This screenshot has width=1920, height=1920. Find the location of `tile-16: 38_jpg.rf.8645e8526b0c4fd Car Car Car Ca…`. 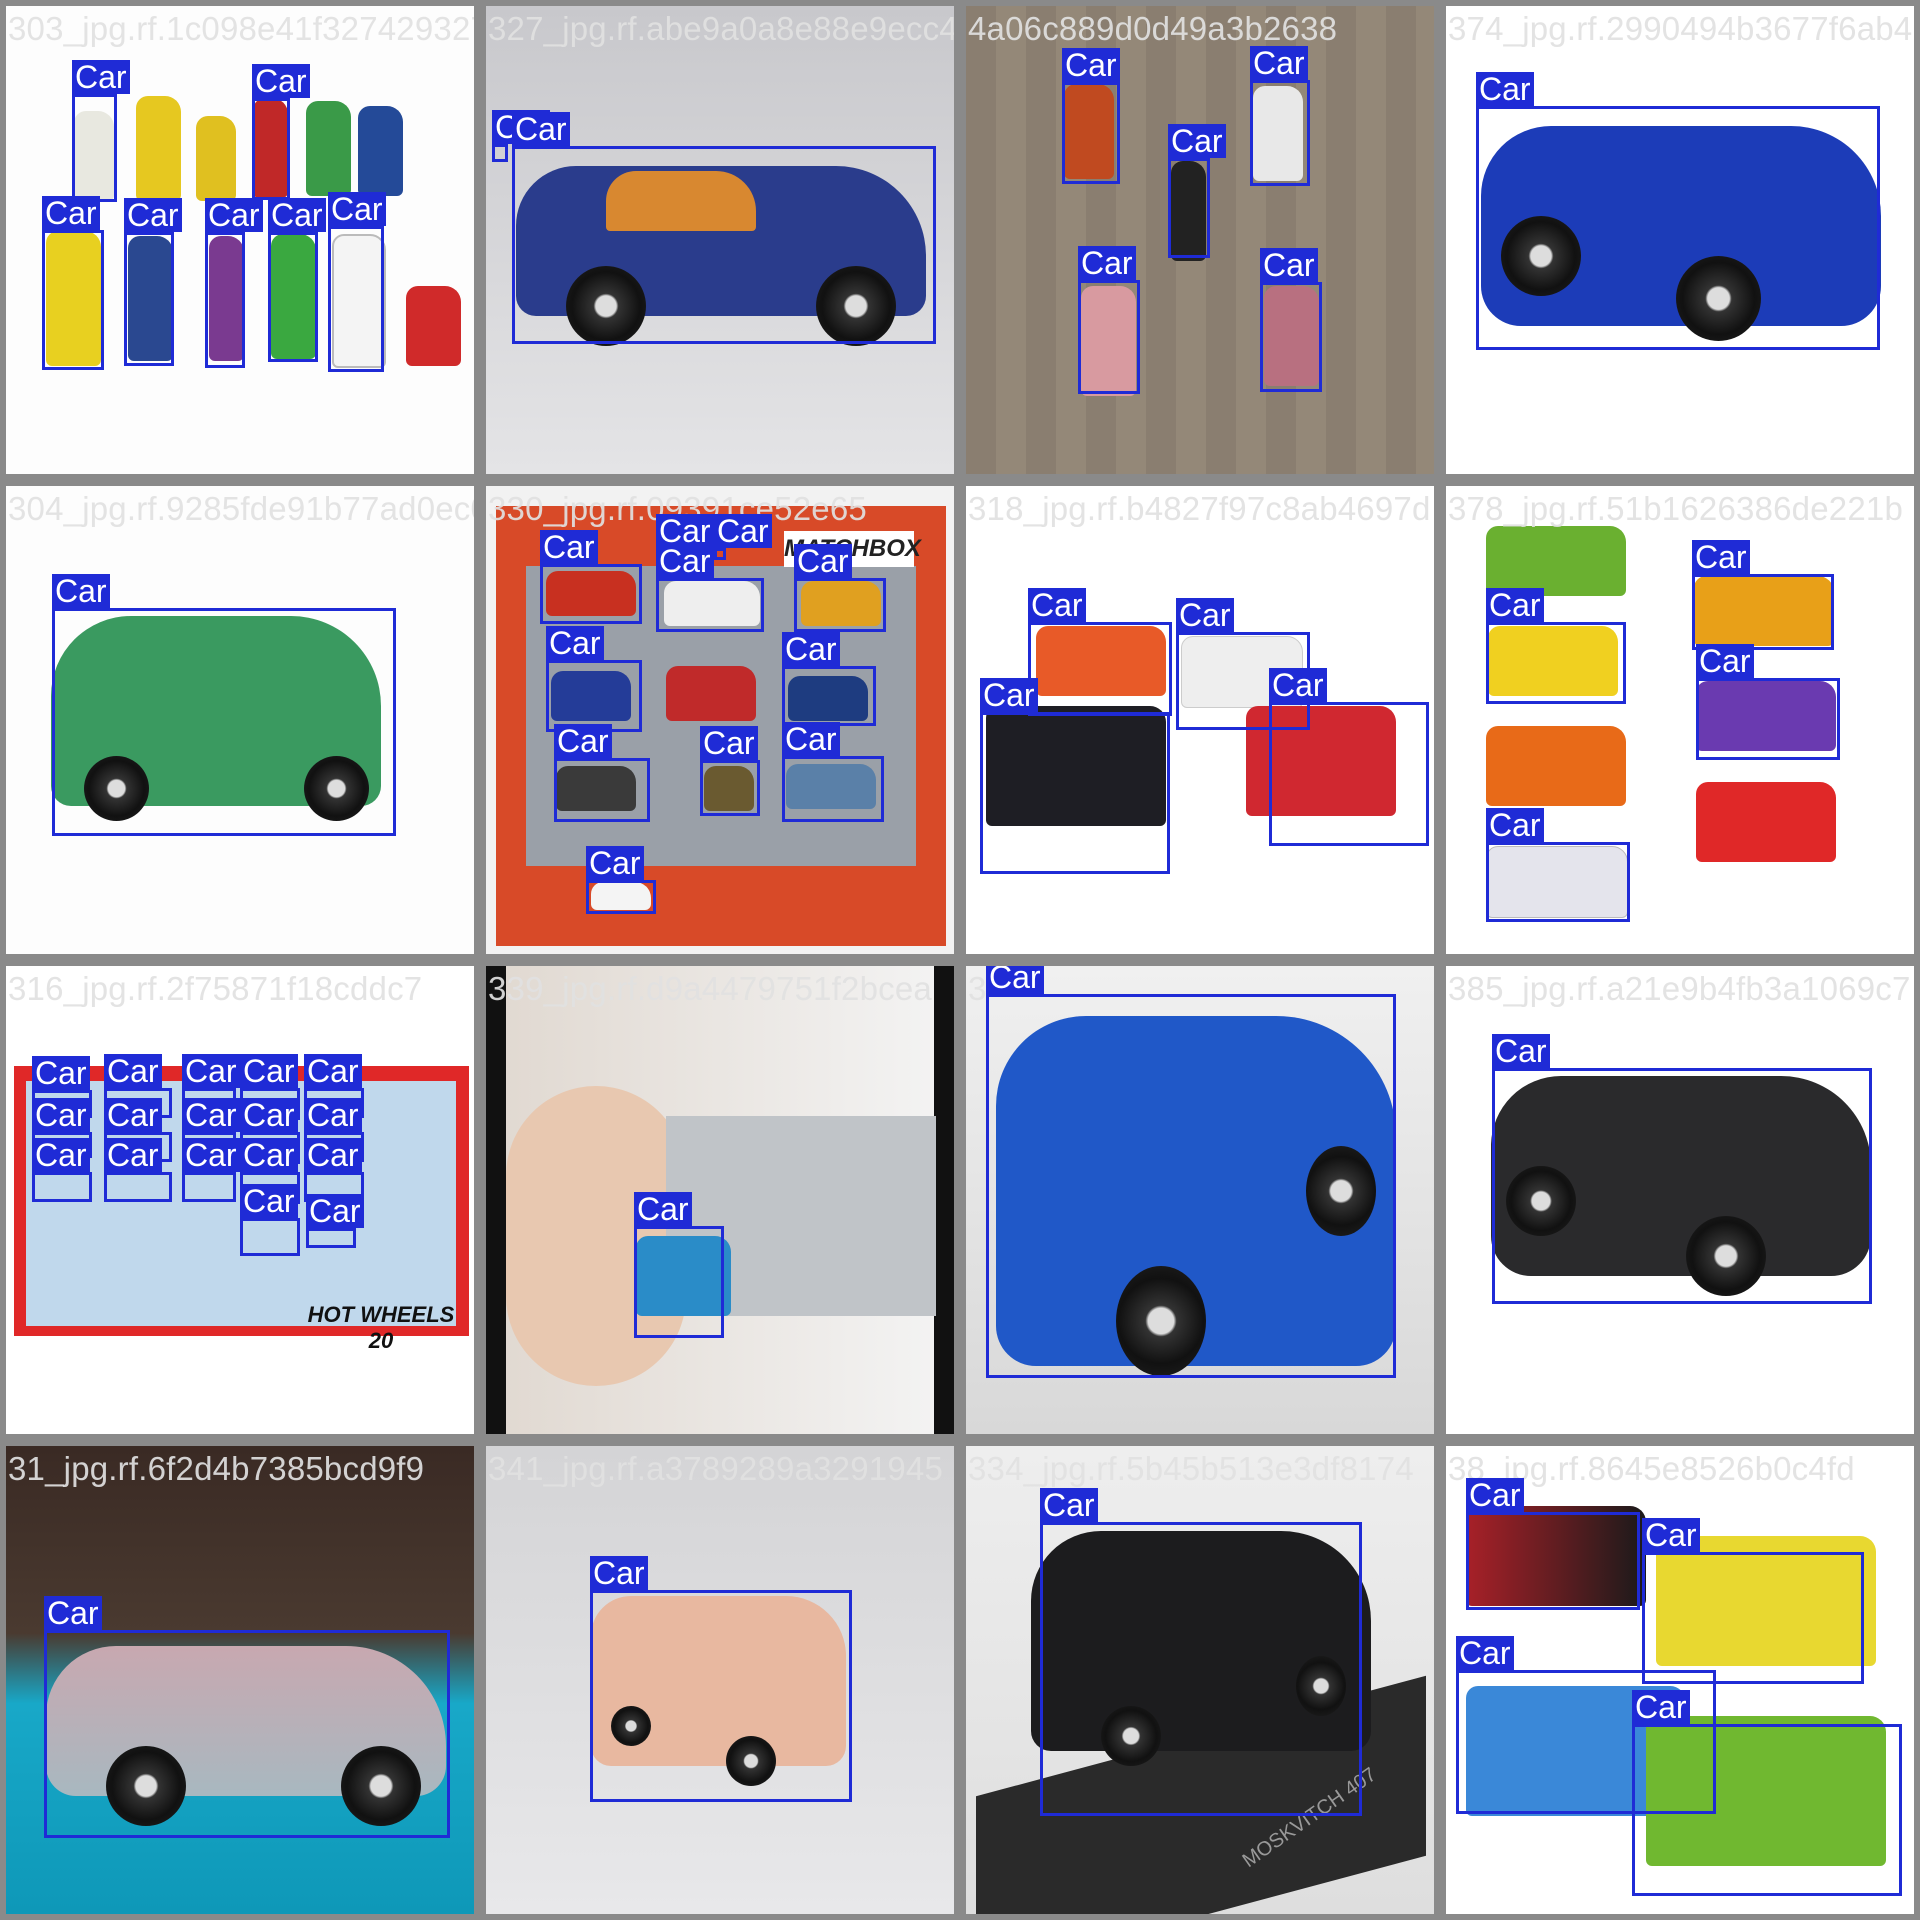

tile-16: 38_jpg.rf.8645e8526b0c4fd Car Car Car Ca… is located at coordinates (1680, 1680).